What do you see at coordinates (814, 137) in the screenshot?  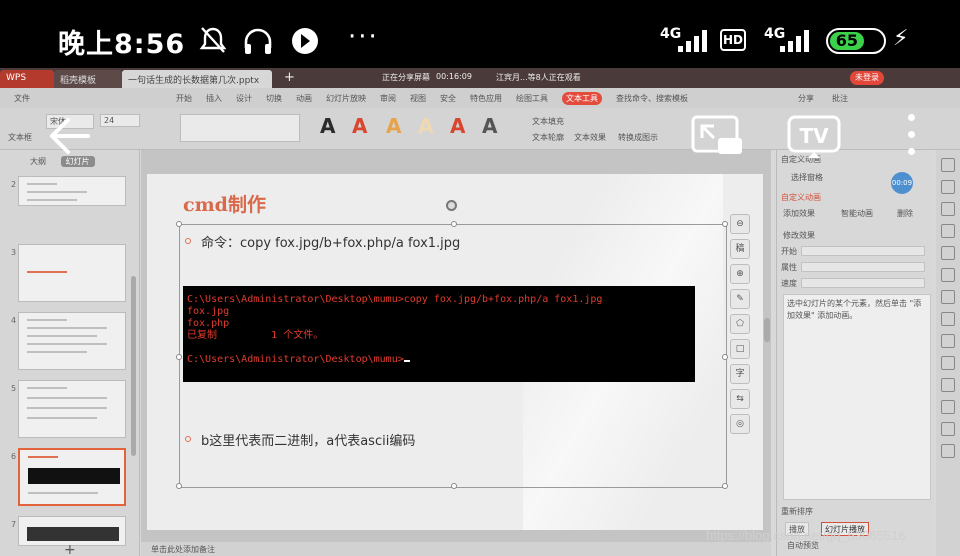 I see `tv-cast-icon: TV` at bounding box center [814, 137].